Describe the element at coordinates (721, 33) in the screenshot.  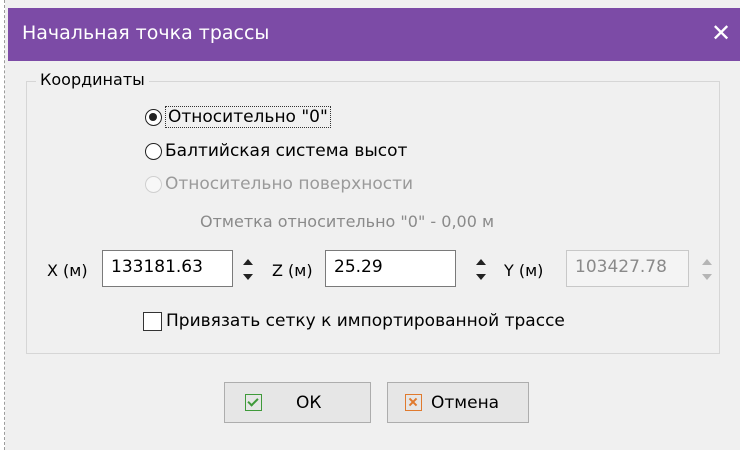
I see `close-icon: ✕` at that location.